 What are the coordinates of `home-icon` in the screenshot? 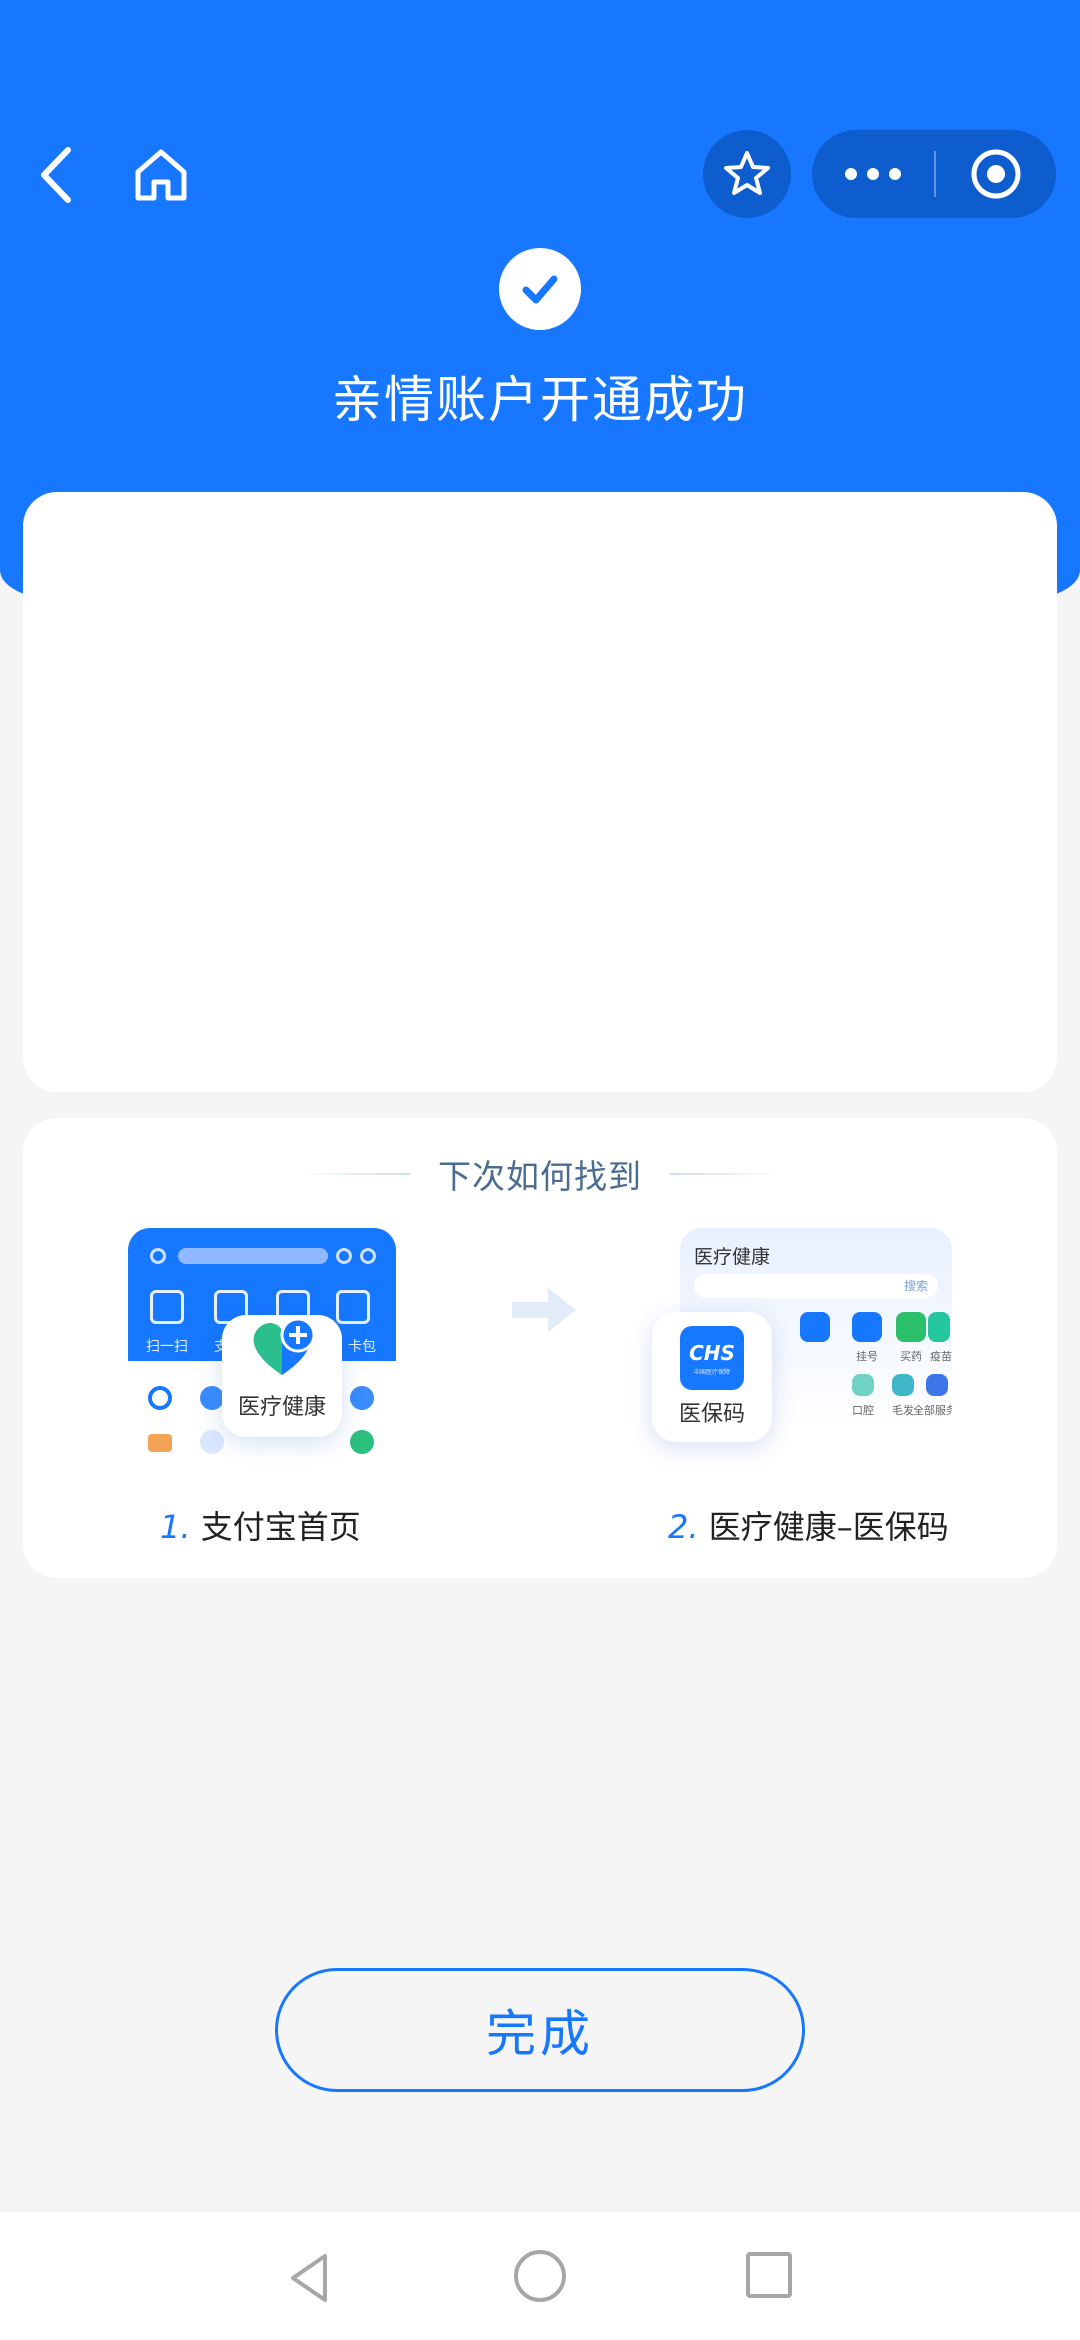 It's located at (161, 175).